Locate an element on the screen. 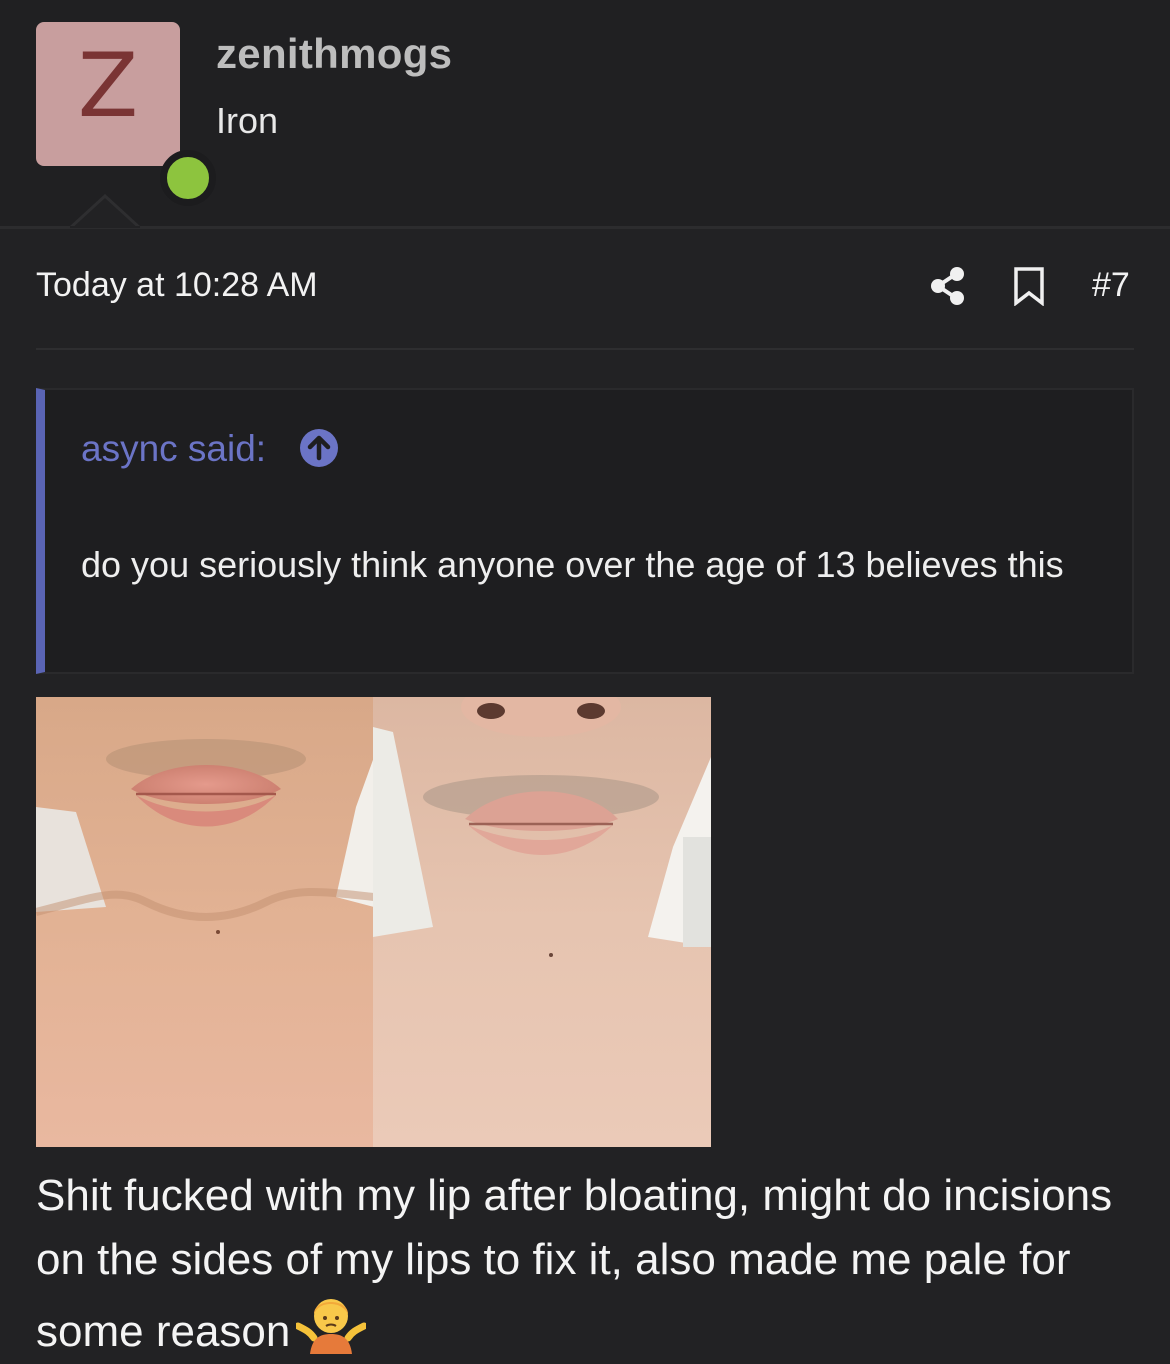 This screenshot has width=1170, height=1364. lip-photo-front is located at coordinates (205, 922).